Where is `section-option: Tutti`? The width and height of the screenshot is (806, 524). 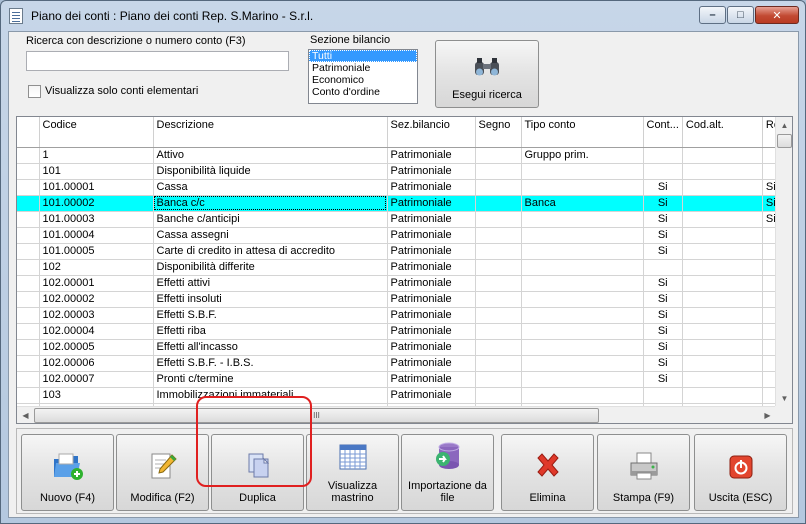 section-option: Tutti is located at coordinates (363, 56).